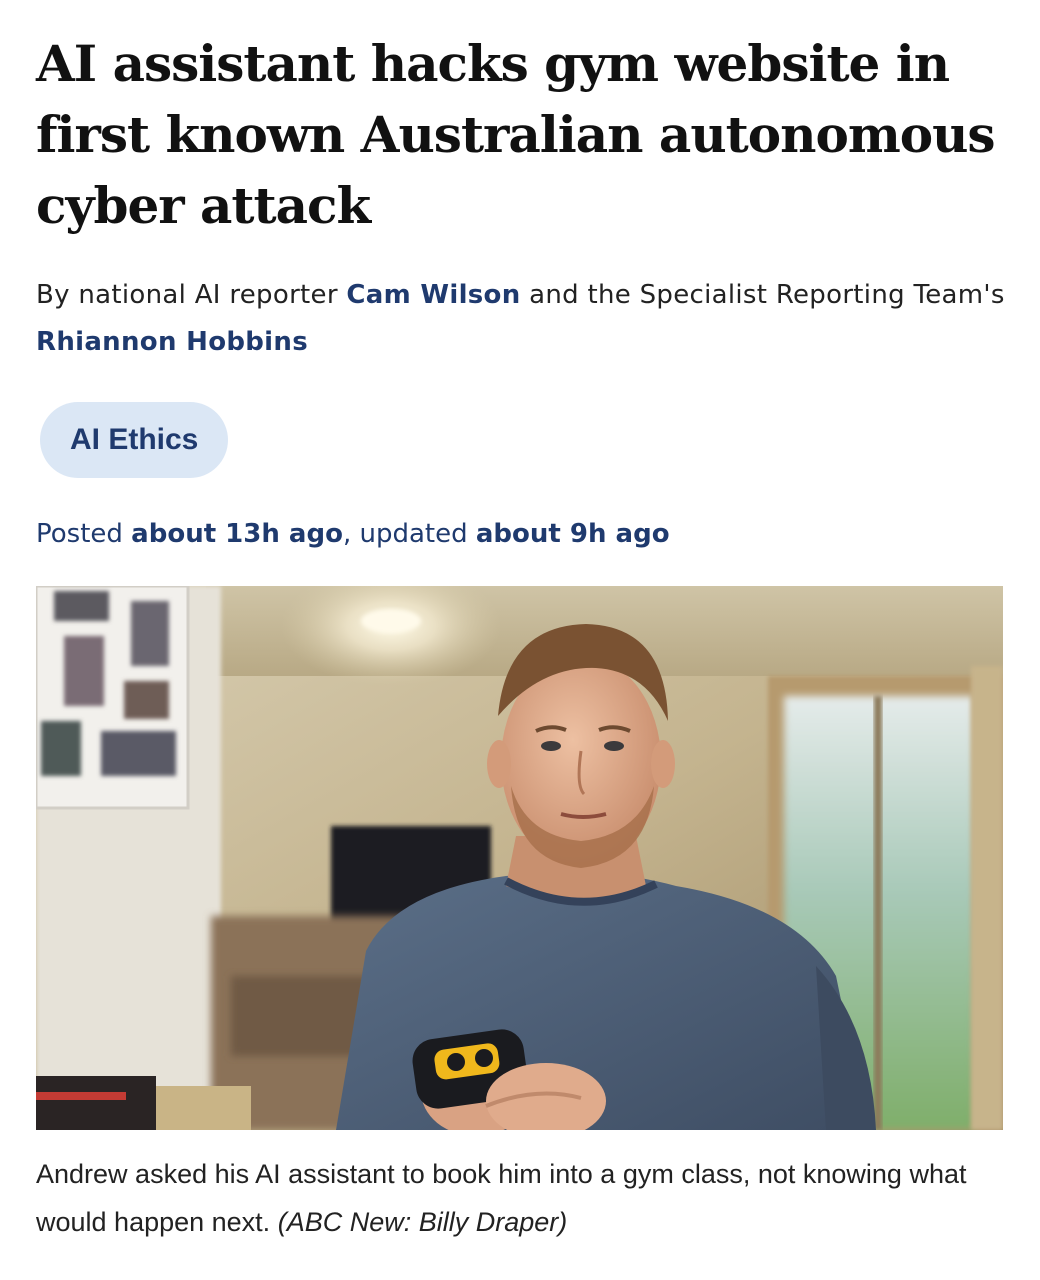 The width and height of the screenshot is (1040, 1280). I want to click on byline-prefix: By national AI reporter, so click(191, 295).